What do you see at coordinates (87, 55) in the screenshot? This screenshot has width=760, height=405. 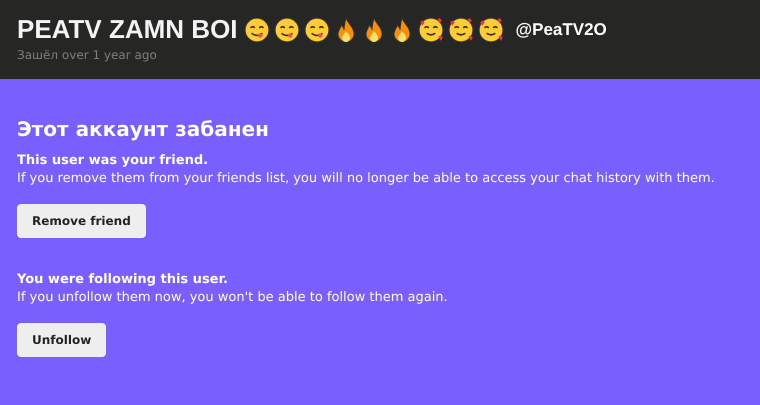 I see `last-seen: Зашёл over 1 year ago` at bounding box center [87, 55].